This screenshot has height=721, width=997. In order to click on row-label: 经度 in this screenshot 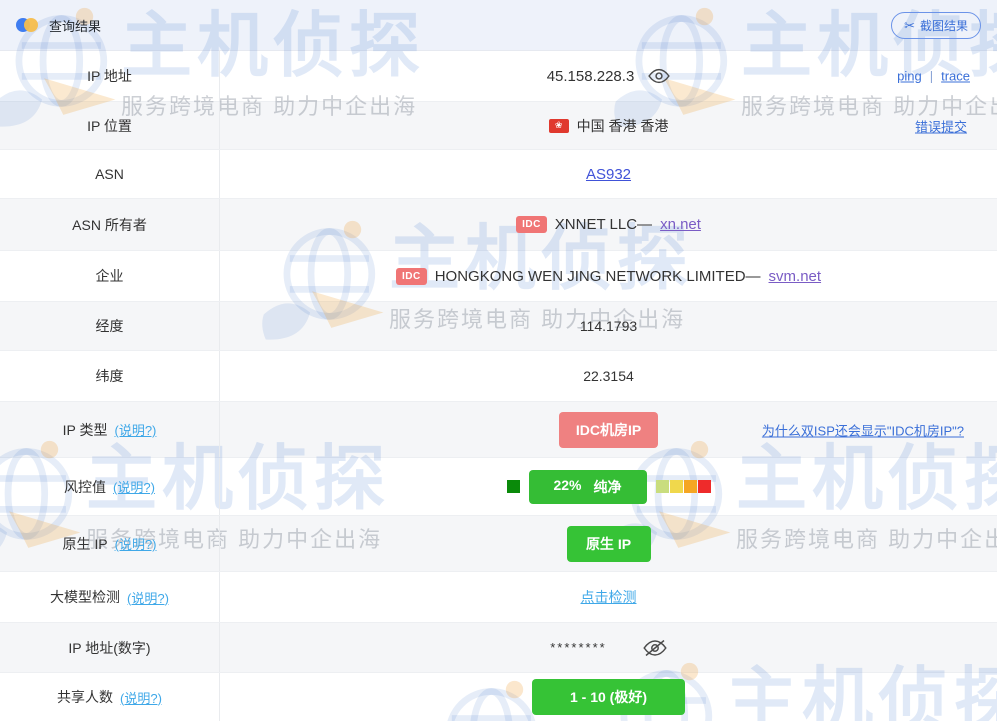, I will do `click(110, 326)`.